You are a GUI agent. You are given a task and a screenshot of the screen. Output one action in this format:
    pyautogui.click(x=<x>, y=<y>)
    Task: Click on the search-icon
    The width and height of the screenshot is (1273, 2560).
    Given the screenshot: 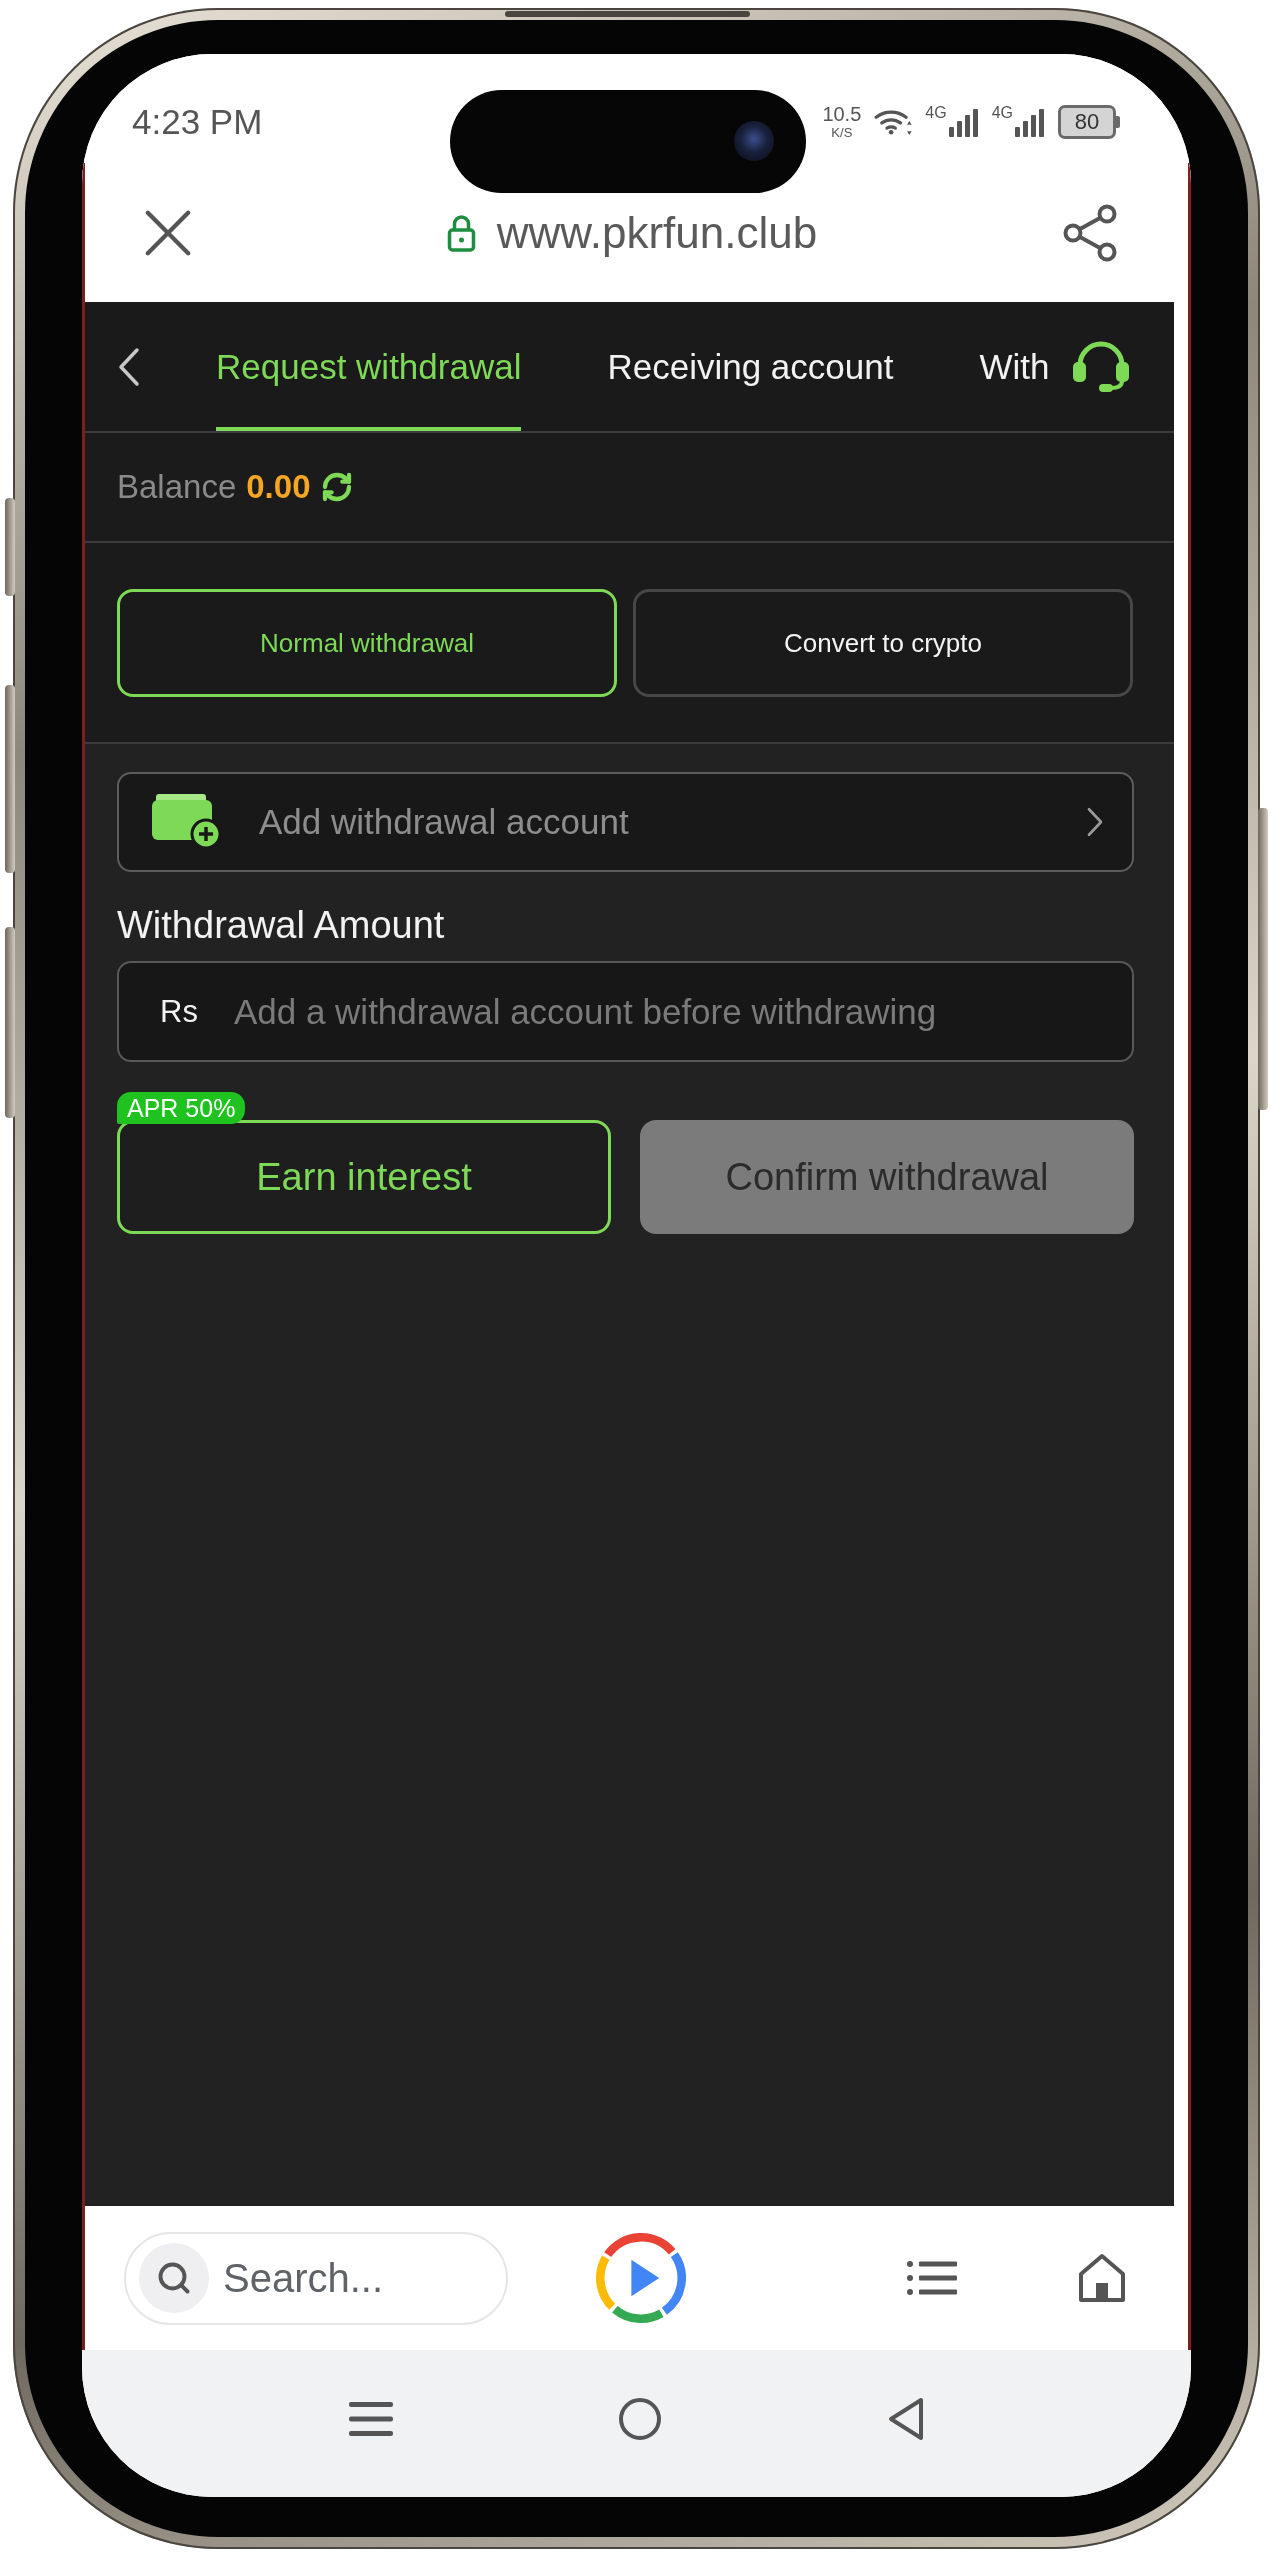 What is the action you would take?
    pyautogui.click(x=174, y=2278)
    